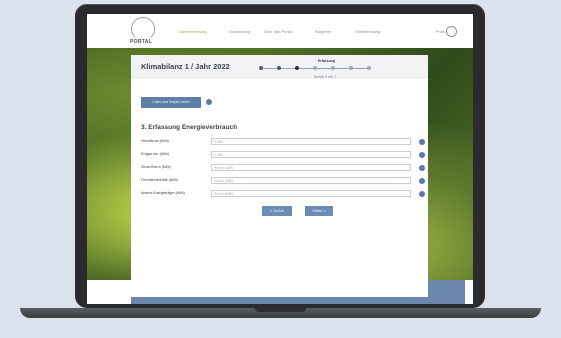 The height and width of the screenshot is (338, 561). I want to click on logo-text: PORTAL, so click(141, 42).